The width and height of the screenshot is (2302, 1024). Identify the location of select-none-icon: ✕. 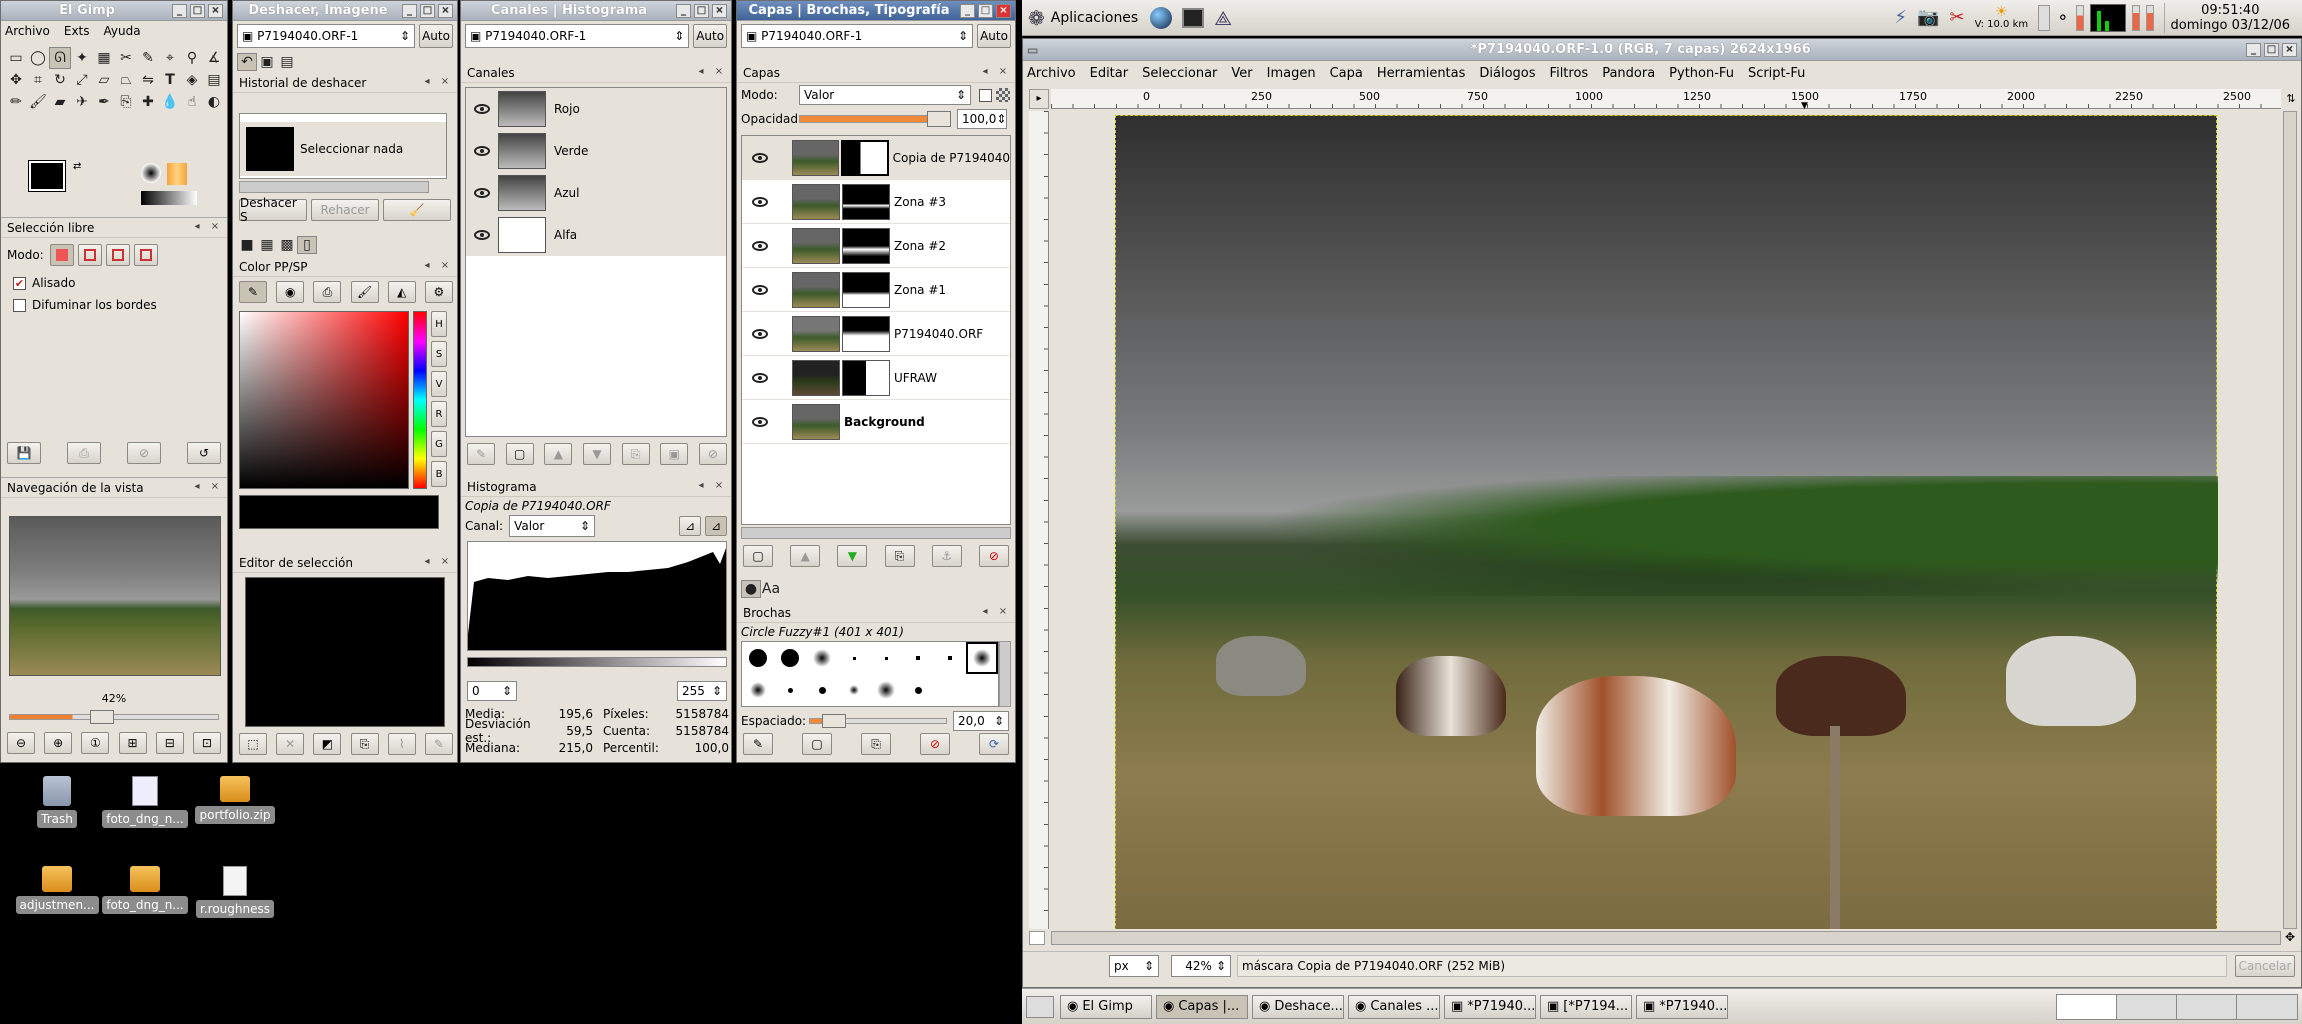
(290, 744).